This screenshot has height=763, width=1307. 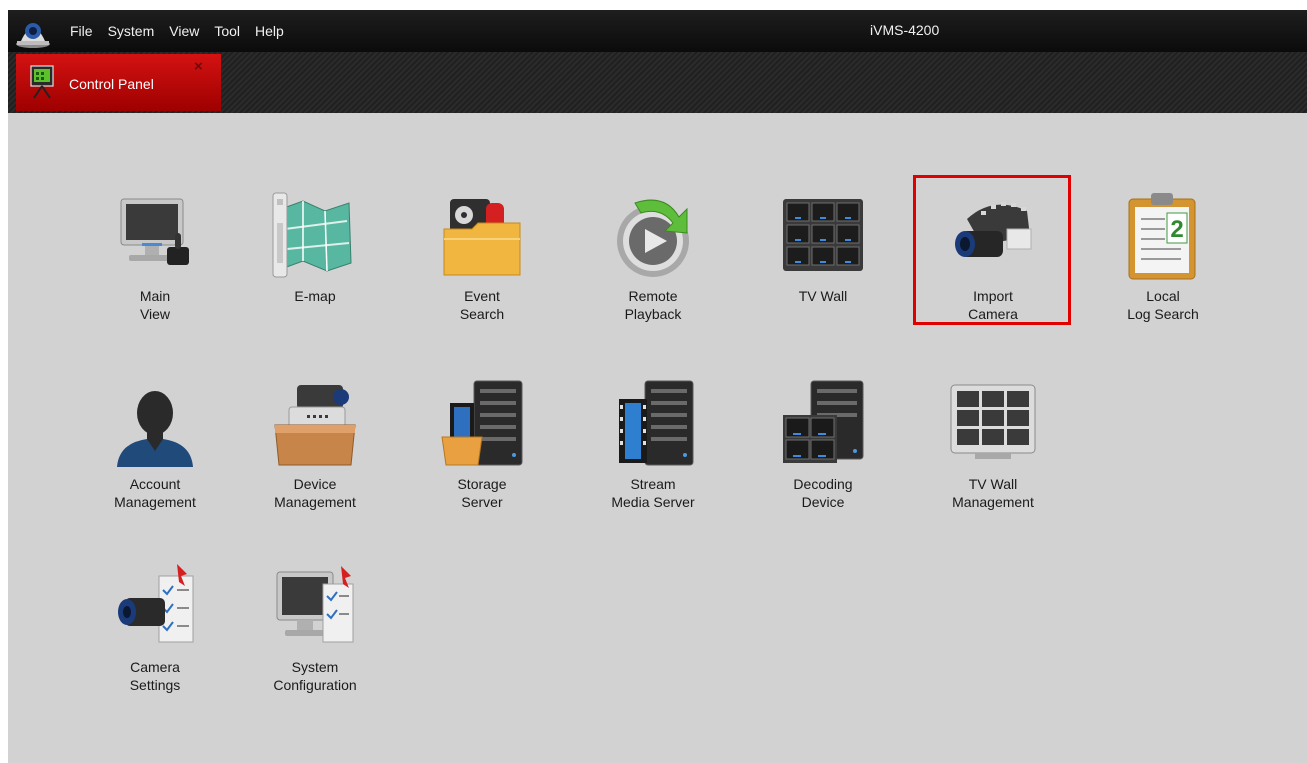 I want to click on local-log-search-label: Local Log Search, so click(x=1163, y=305).